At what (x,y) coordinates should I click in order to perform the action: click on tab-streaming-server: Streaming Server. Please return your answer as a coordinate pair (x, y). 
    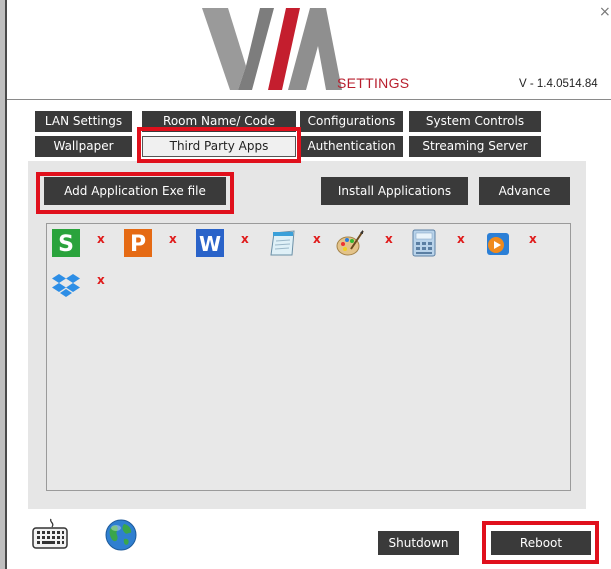
    Looking at the image, I should click on (475, 146).